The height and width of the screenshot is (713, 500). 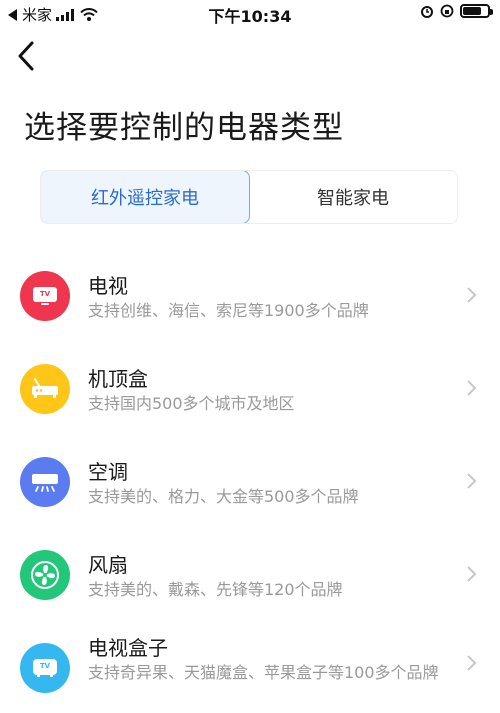 What do you see at coordinates (145, 197) in the screenshot?
I see `tab-infrared-appliances: 红外遥控家电` at bounding box center [145, 197].